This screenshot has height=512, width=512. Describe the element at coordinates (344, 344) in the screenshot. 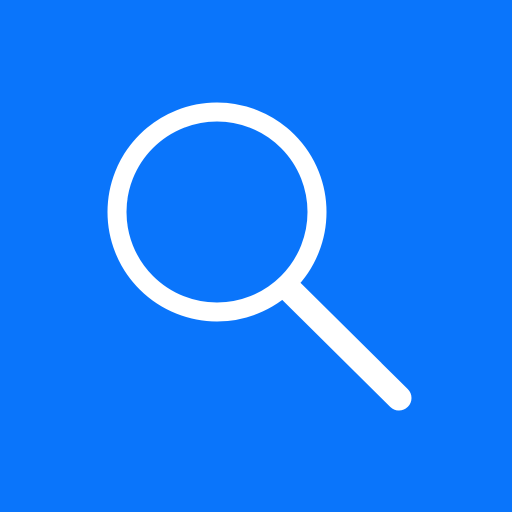

I see `magnifier-handle` at that location.